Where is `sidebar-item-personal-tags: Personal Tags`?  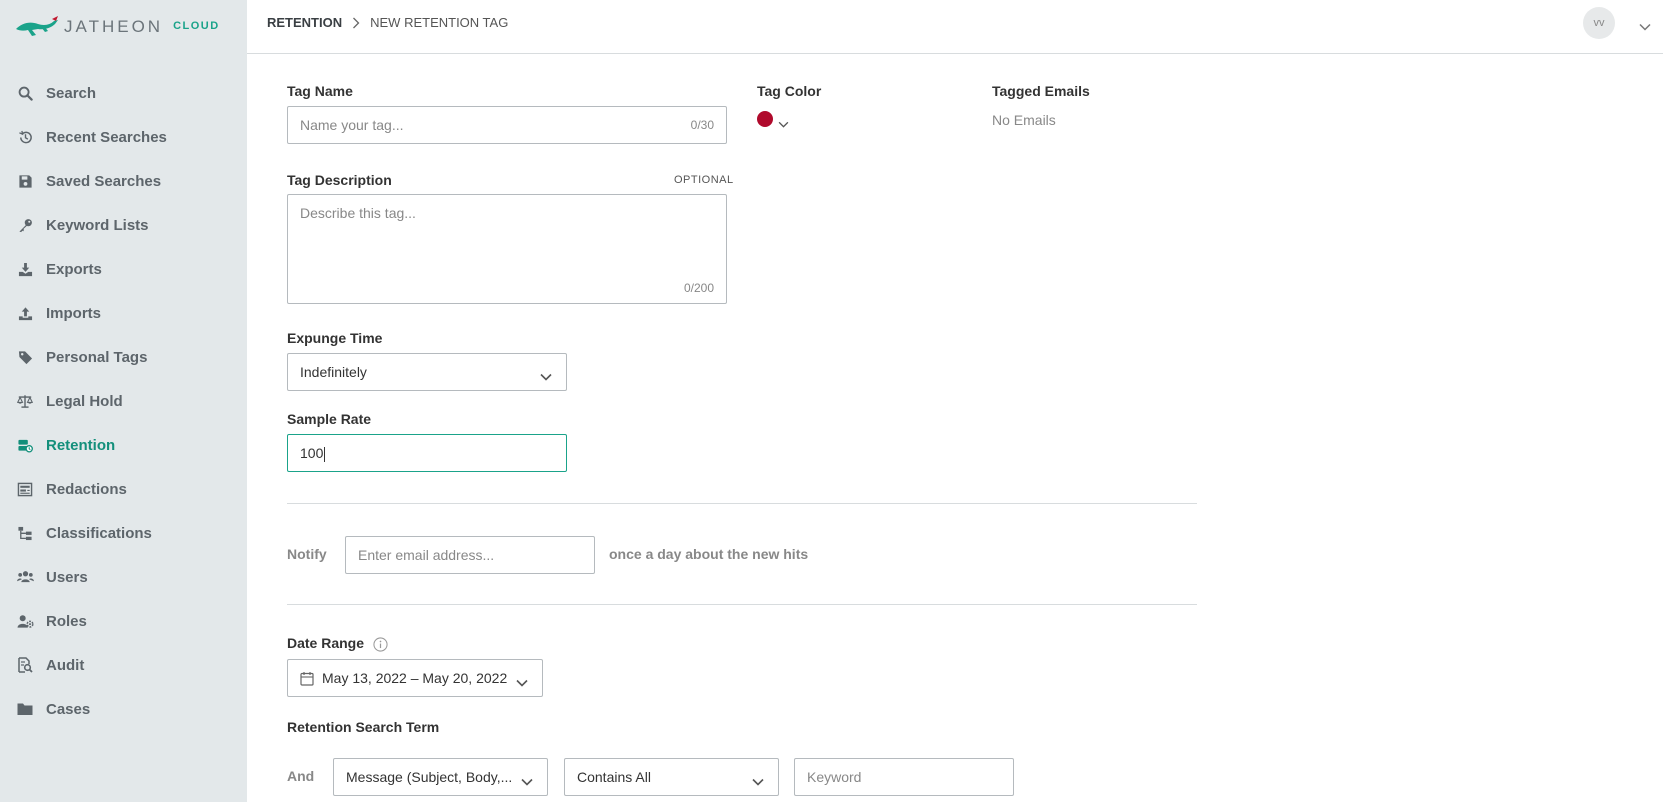 sidebar-item-personal-tags: Personal Tags is located at coordinates (123, 357).